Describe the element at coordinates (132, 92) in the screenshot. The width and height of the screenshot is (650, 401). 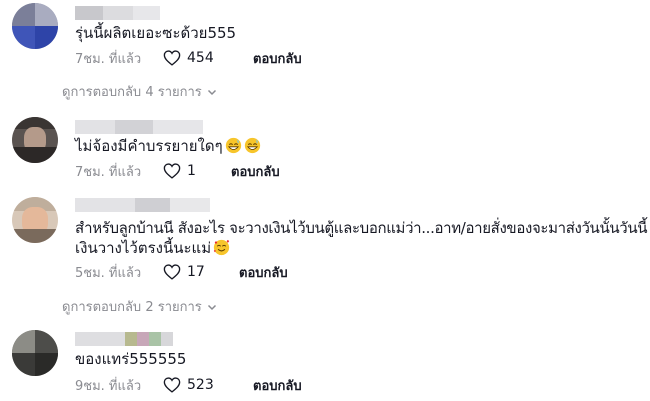
I see `view-replies-label: ดูการตอบกลับ 4 รายการ` at that location.